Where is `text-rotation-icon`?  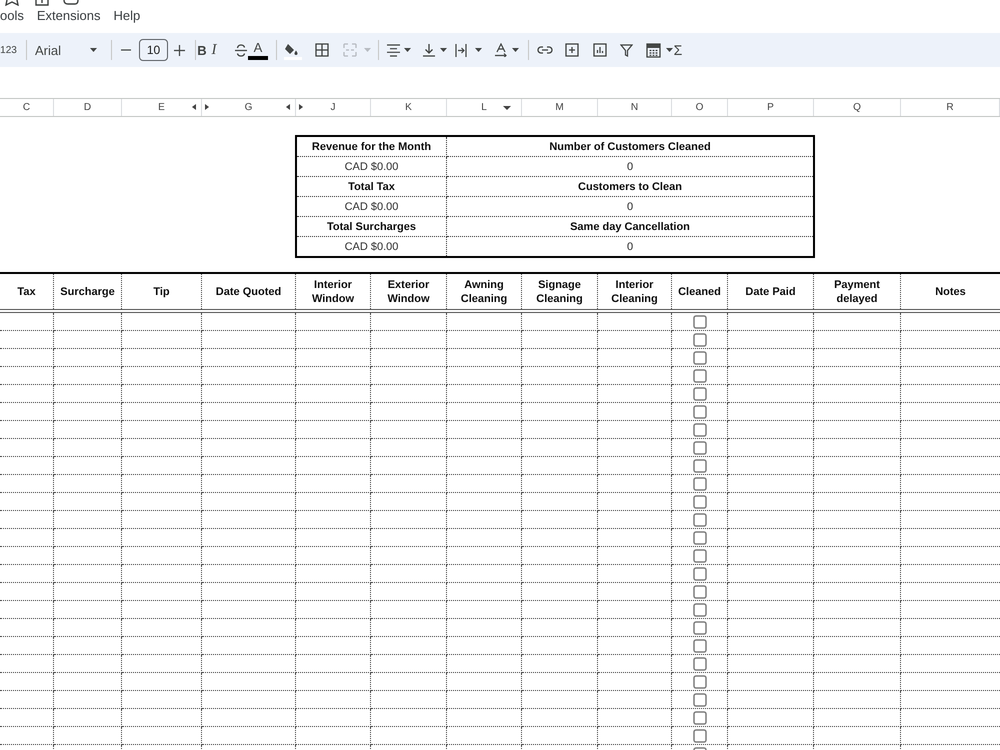
text-rotation-icon is located at coordinates (501, 50).